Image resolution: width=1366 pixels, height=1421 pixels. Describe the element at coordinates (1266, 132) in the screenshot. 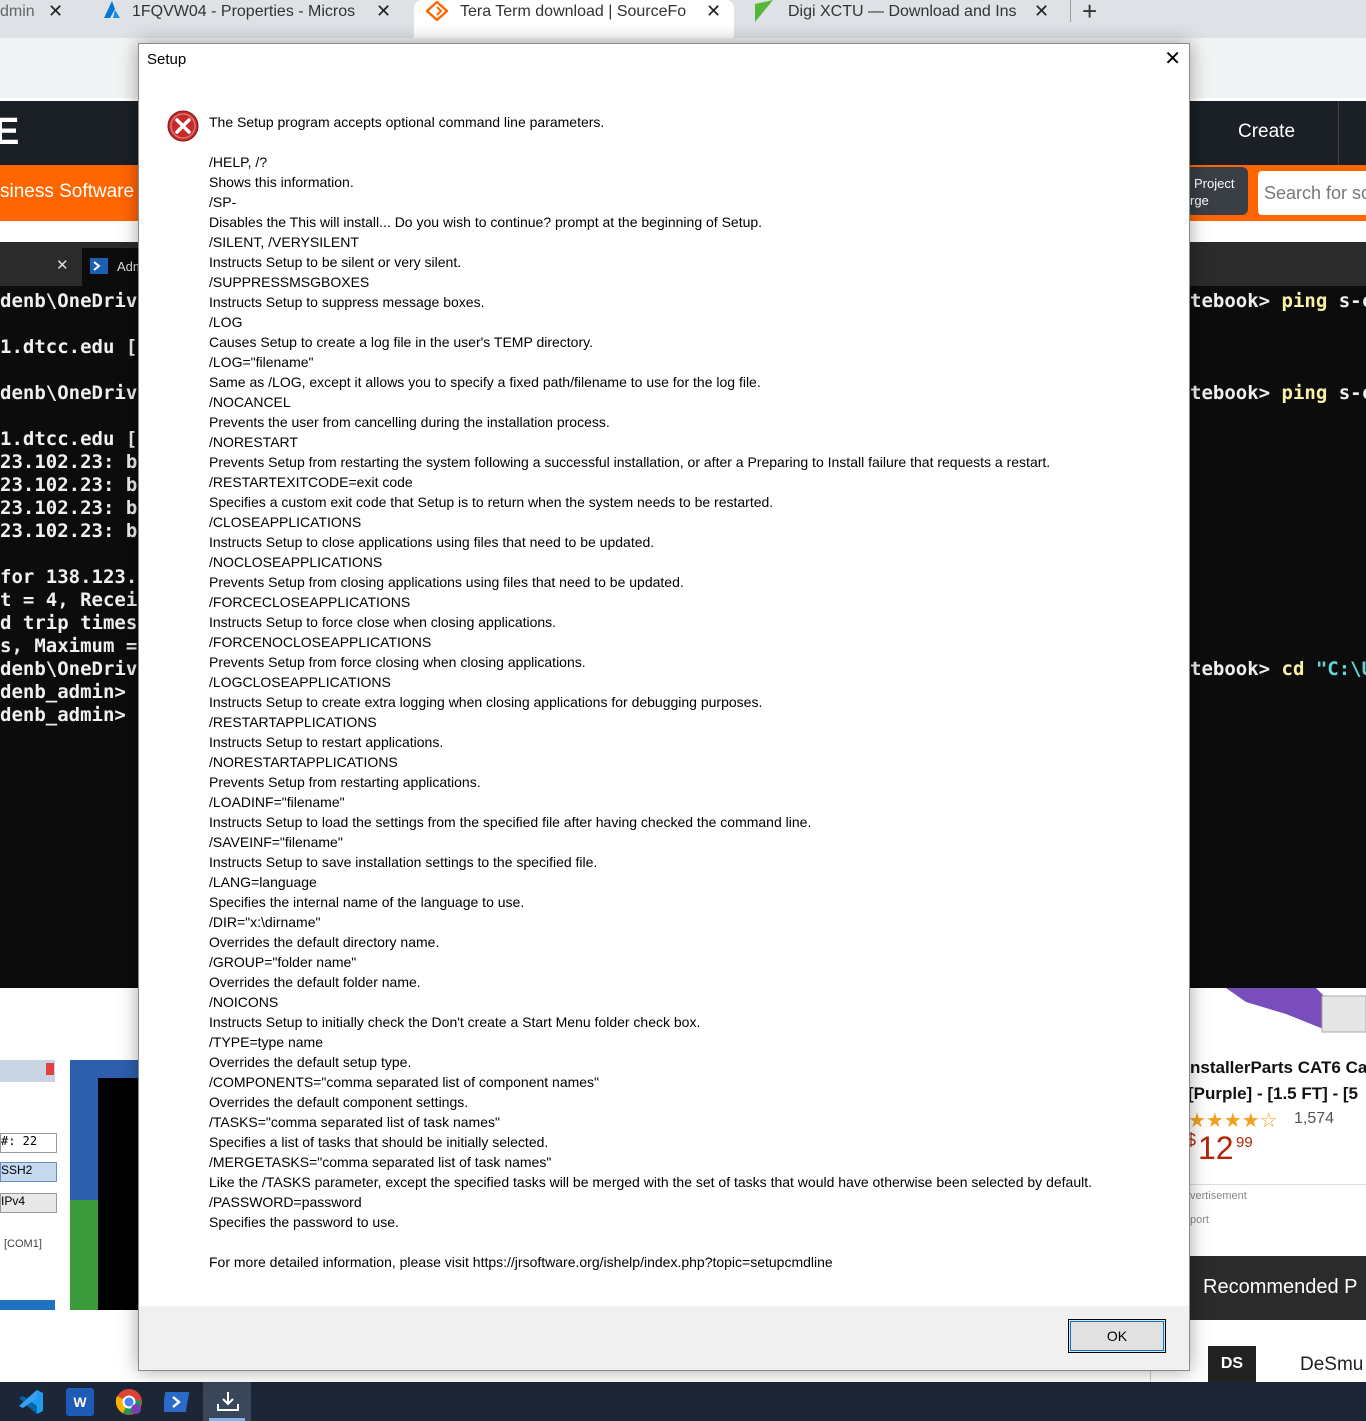

I see `create-button: Create` at that location.